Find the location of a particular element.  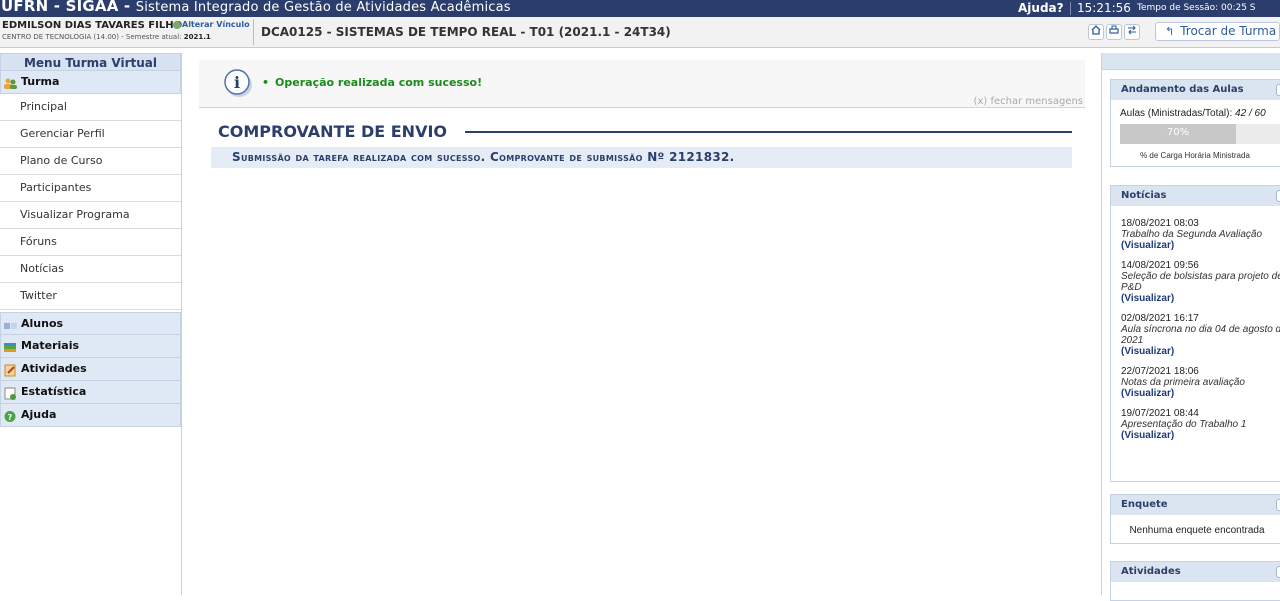

alter-vinculo-label: Alterar Vínculo is located at coordinates (216, 24).